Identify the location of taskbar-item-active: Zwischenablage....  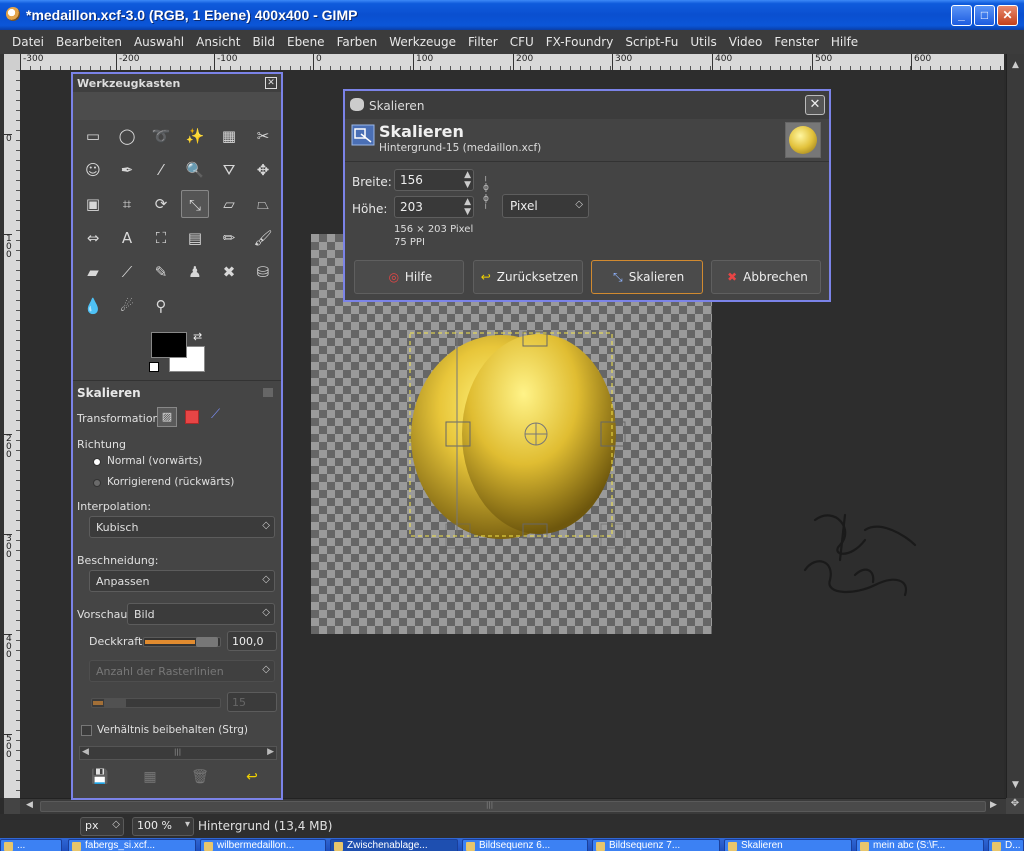
(394, 845).